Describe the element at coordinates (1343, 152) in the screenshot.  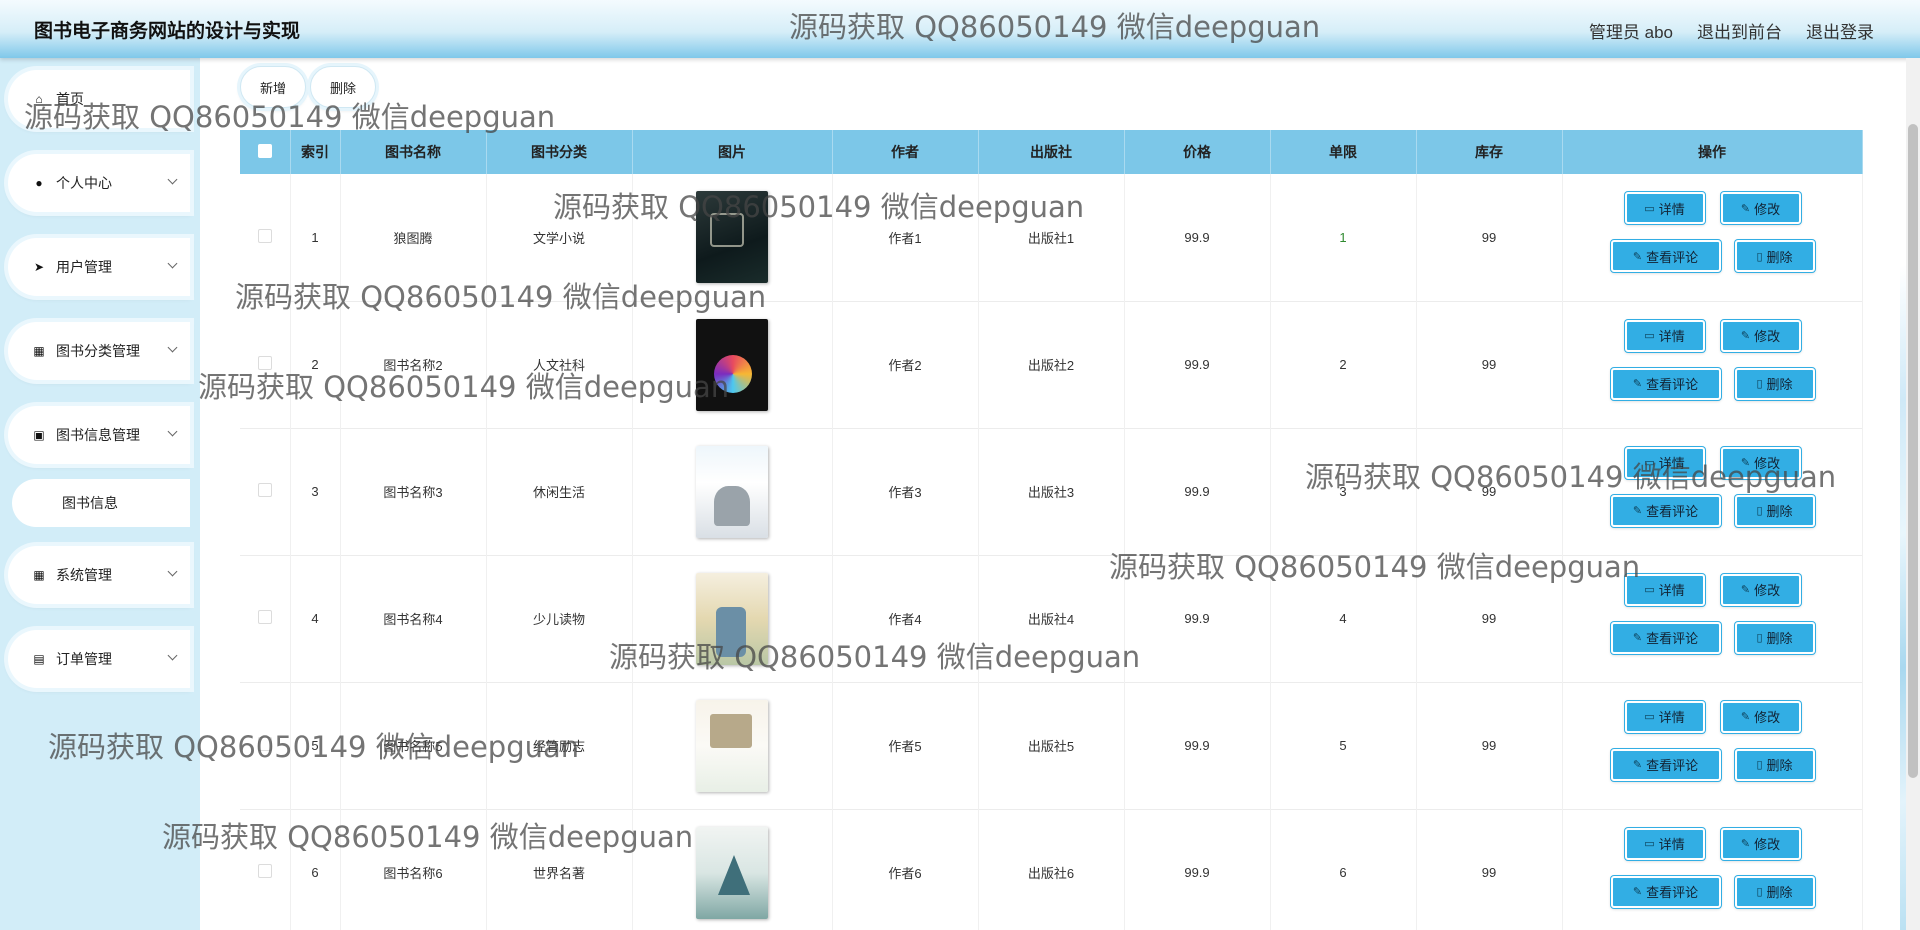
I see `column-header: 单限` at that location.